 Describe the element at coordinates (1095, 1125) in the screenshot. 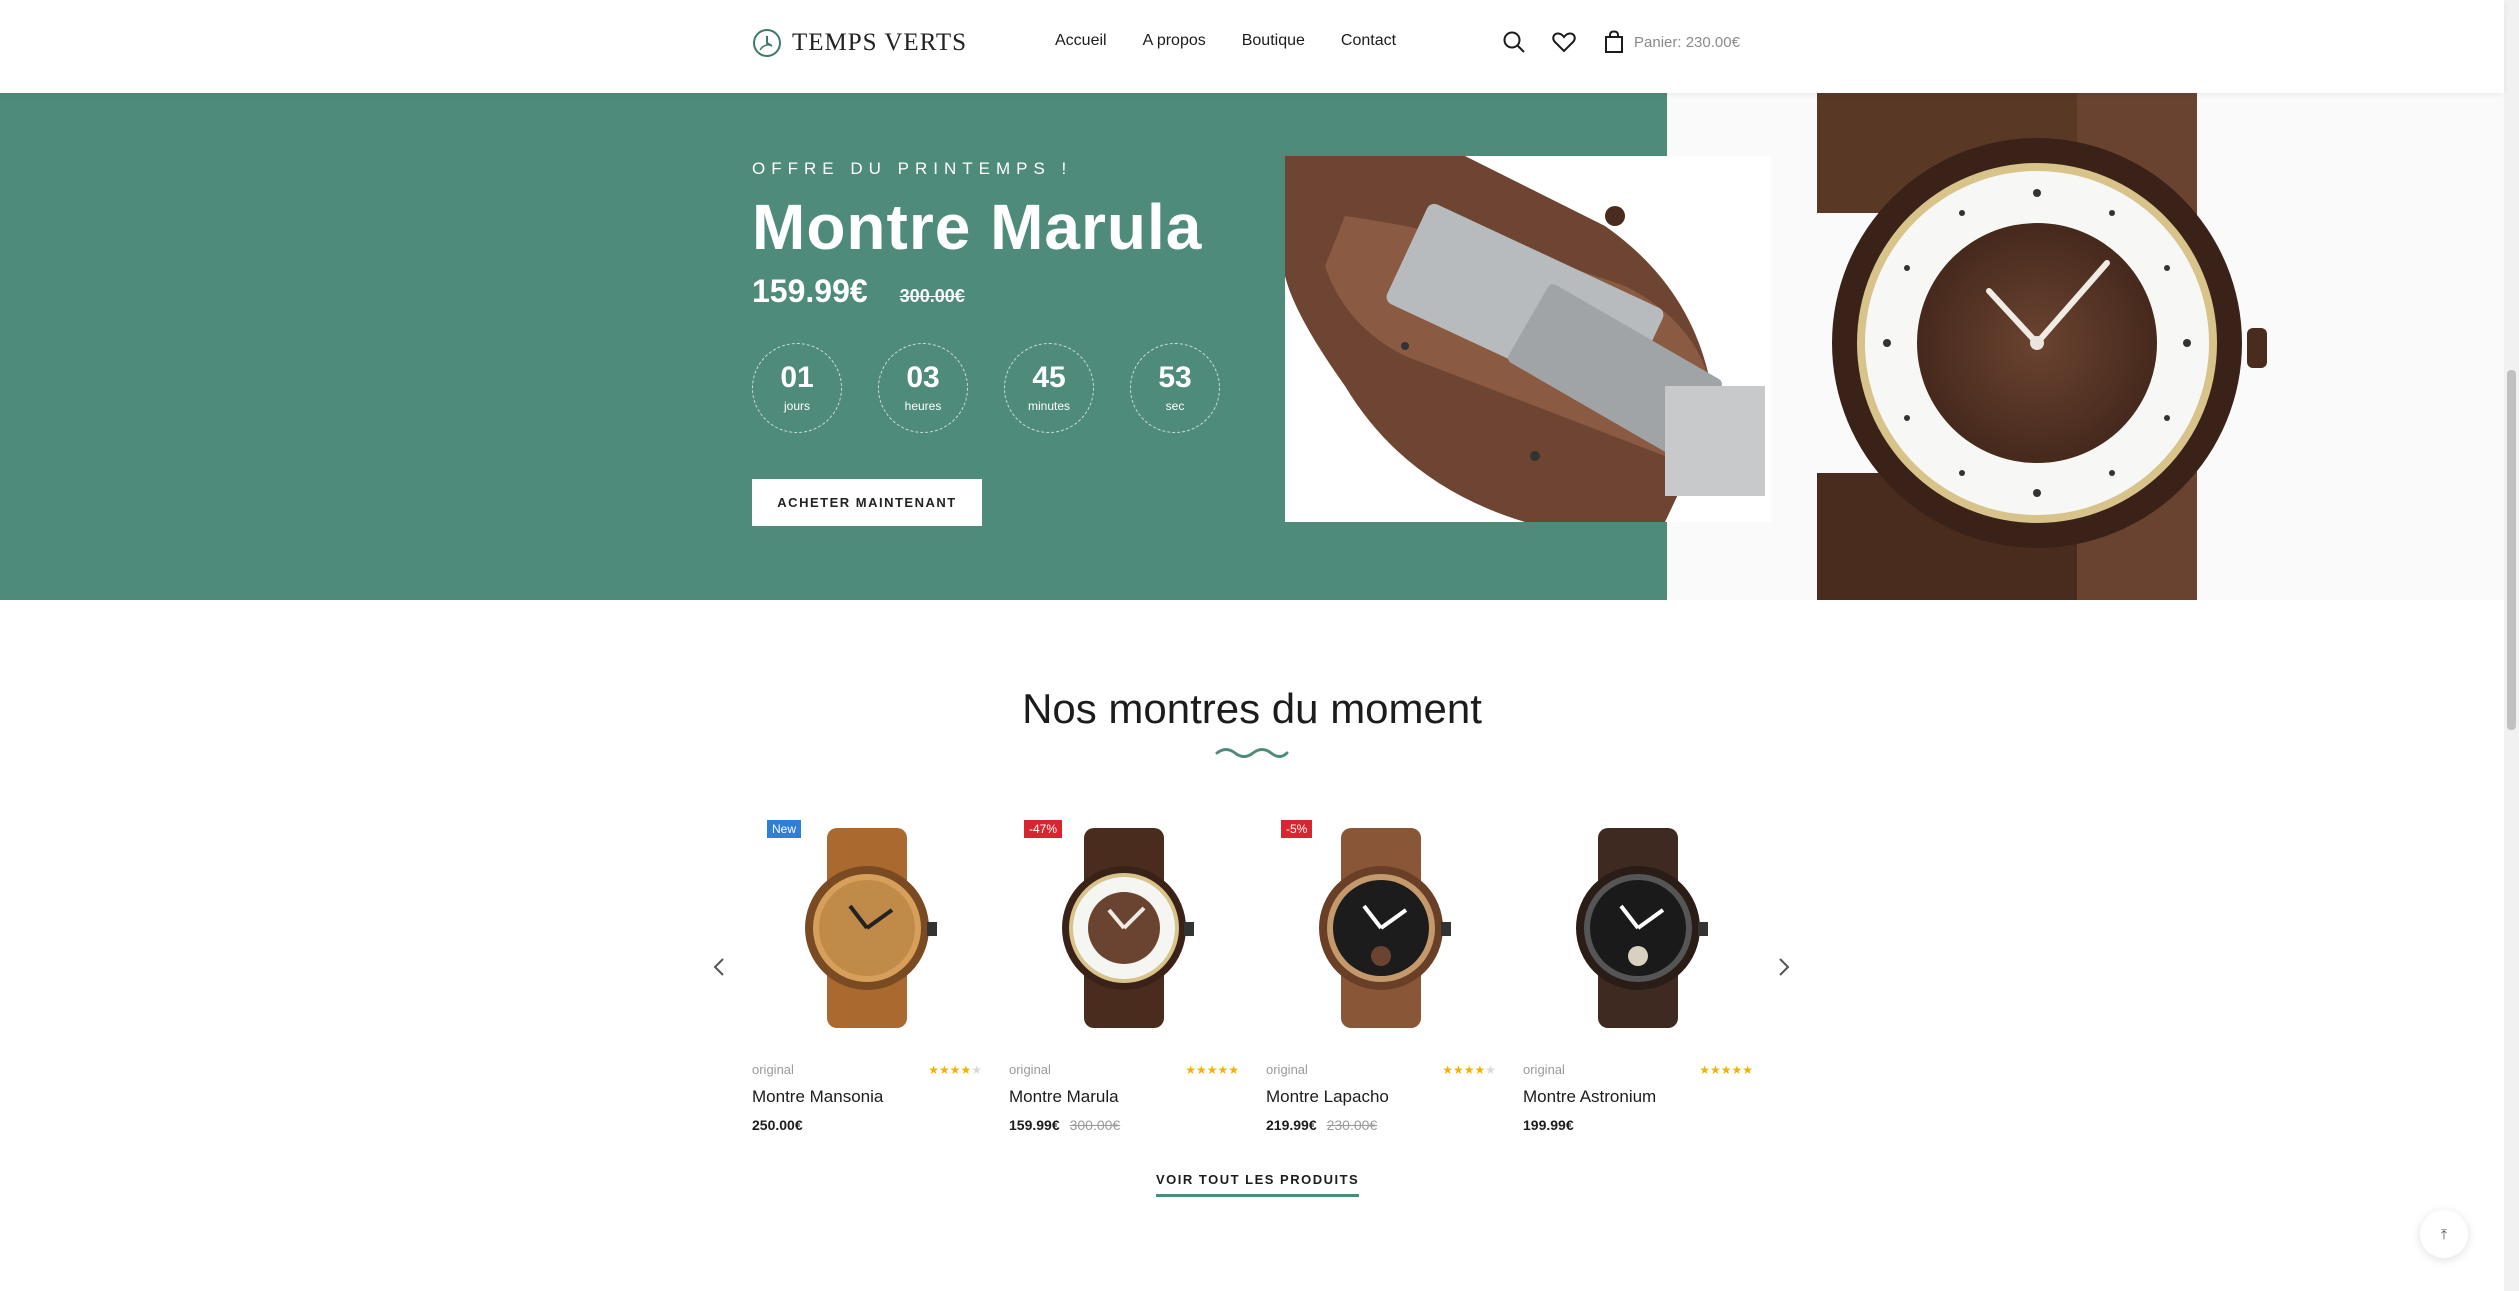

I see `product-old-price: 300.00€` at that location.